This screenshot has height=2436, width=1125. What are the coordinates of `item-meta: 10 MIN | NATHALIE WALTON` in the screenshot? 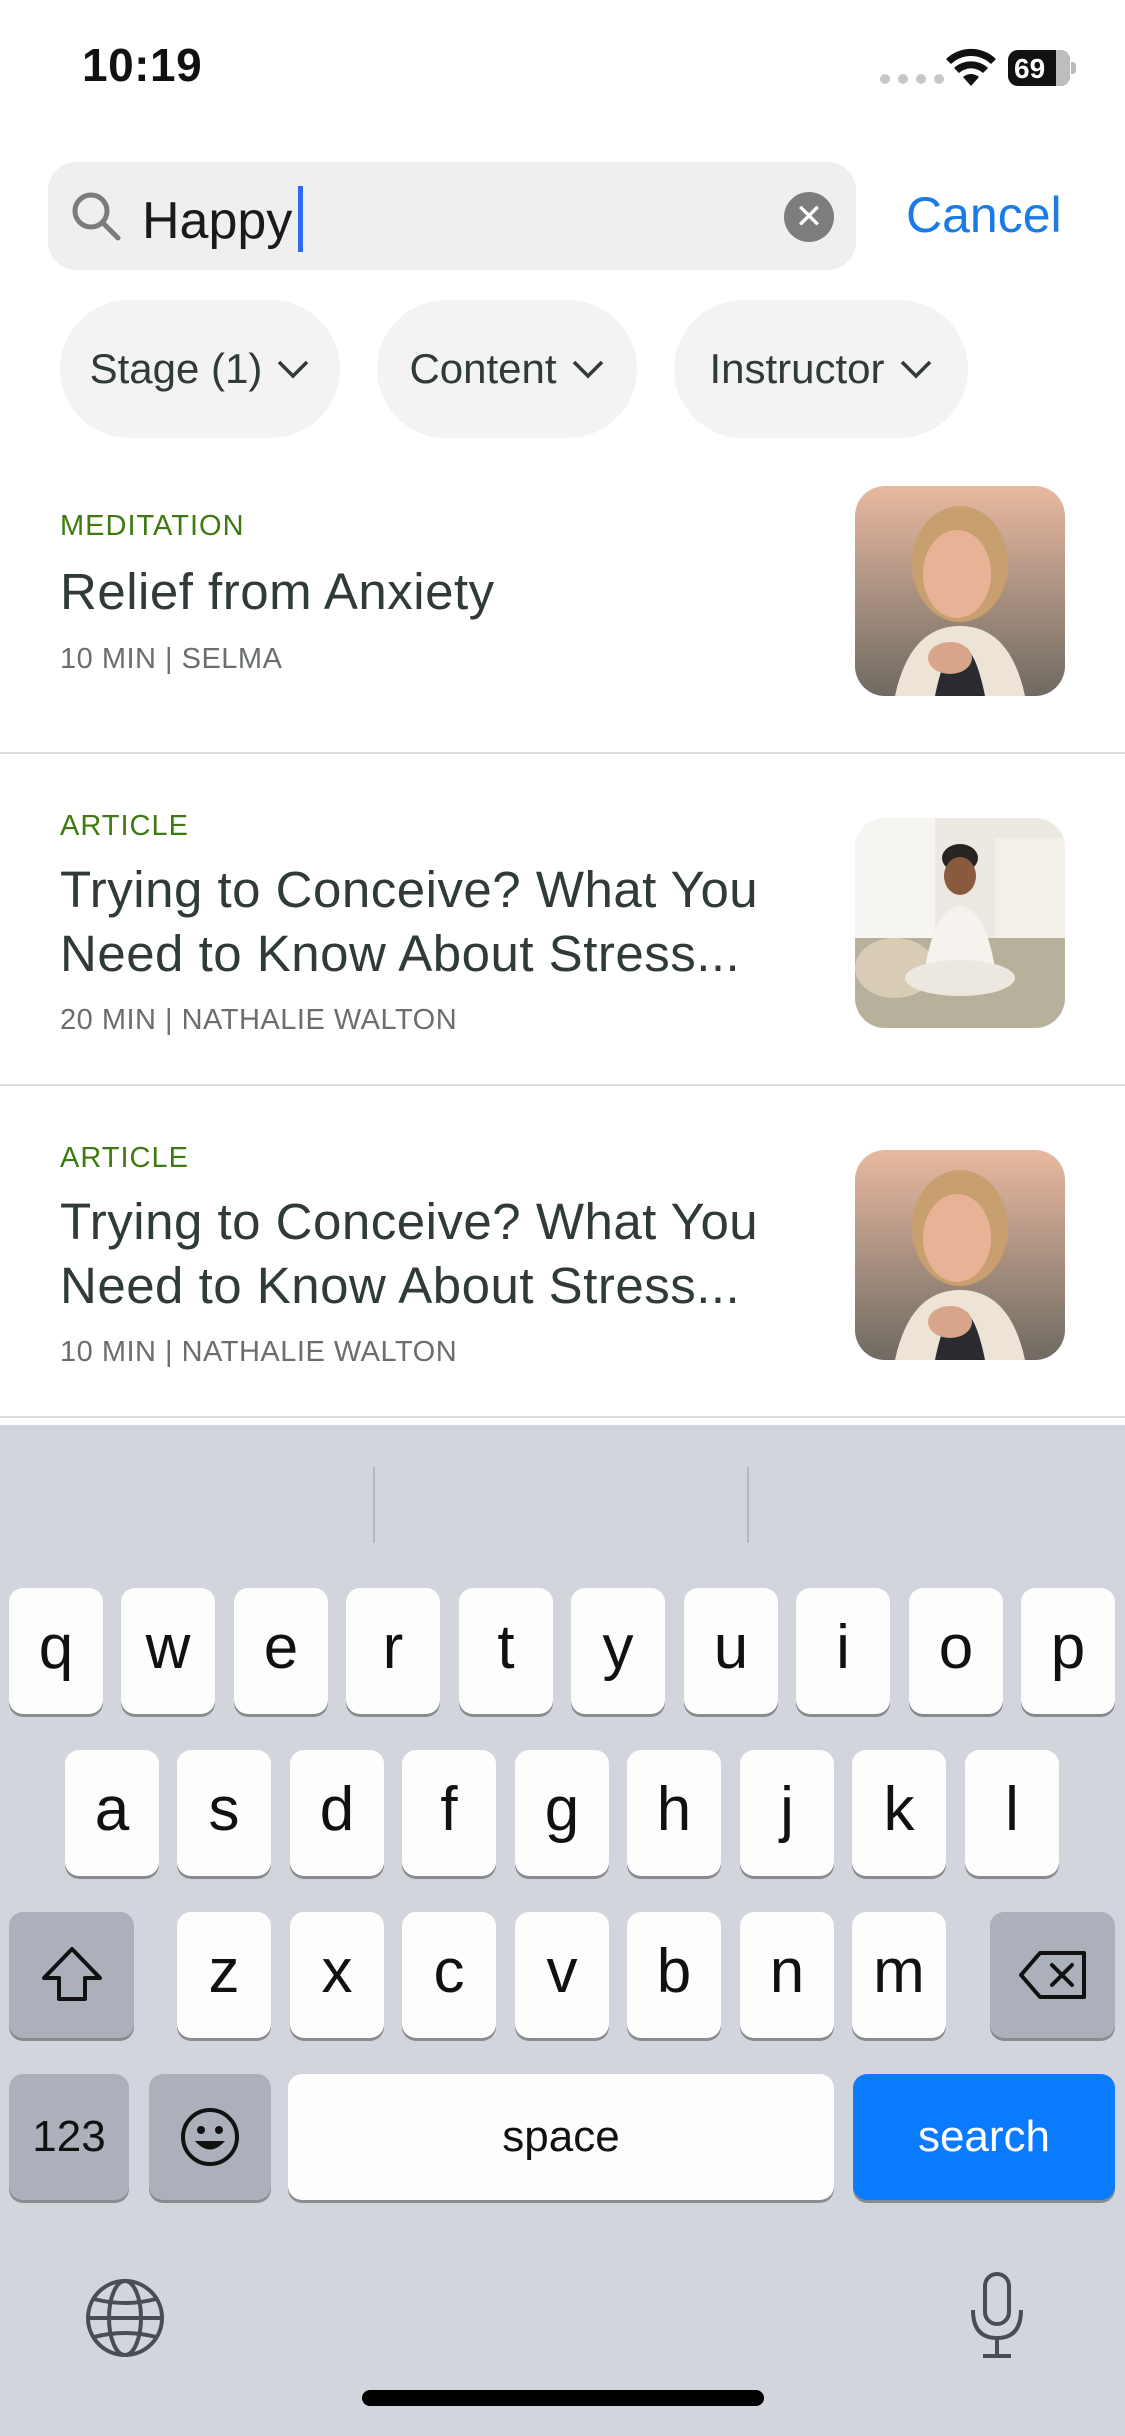 It's located at (259, 1352).